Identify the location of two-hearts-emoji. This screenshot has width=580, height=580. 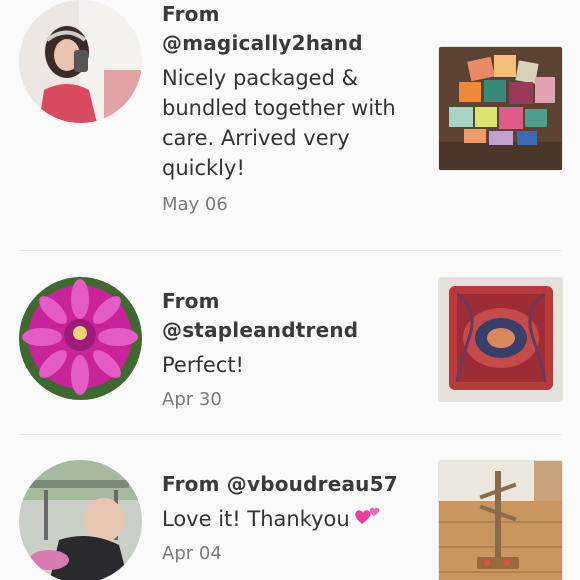
(366, 515).